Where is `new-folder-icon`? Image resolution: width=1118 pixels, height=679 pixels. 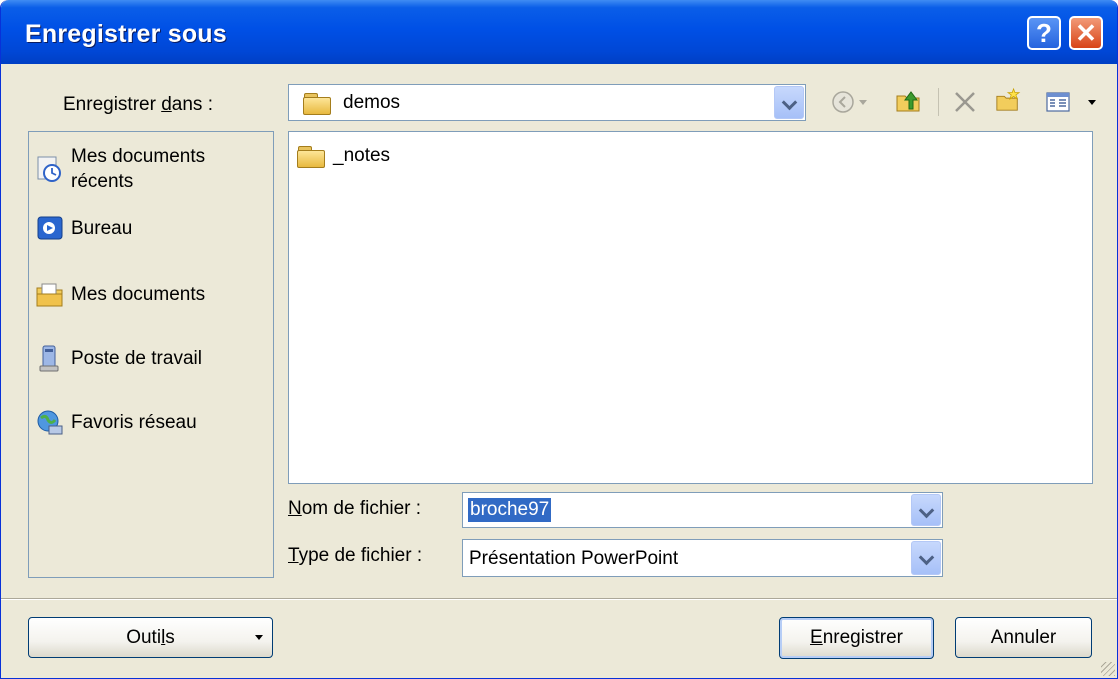
new-folder-icon is located at coordinates (1008, 100).